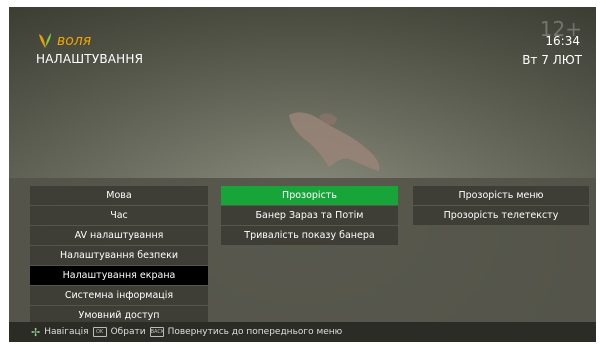 The height and width of the screenshot is (349, 606). Describe the element at coordinates (74, 41) in the screenshot. I see `brand-name: воля` at that location.